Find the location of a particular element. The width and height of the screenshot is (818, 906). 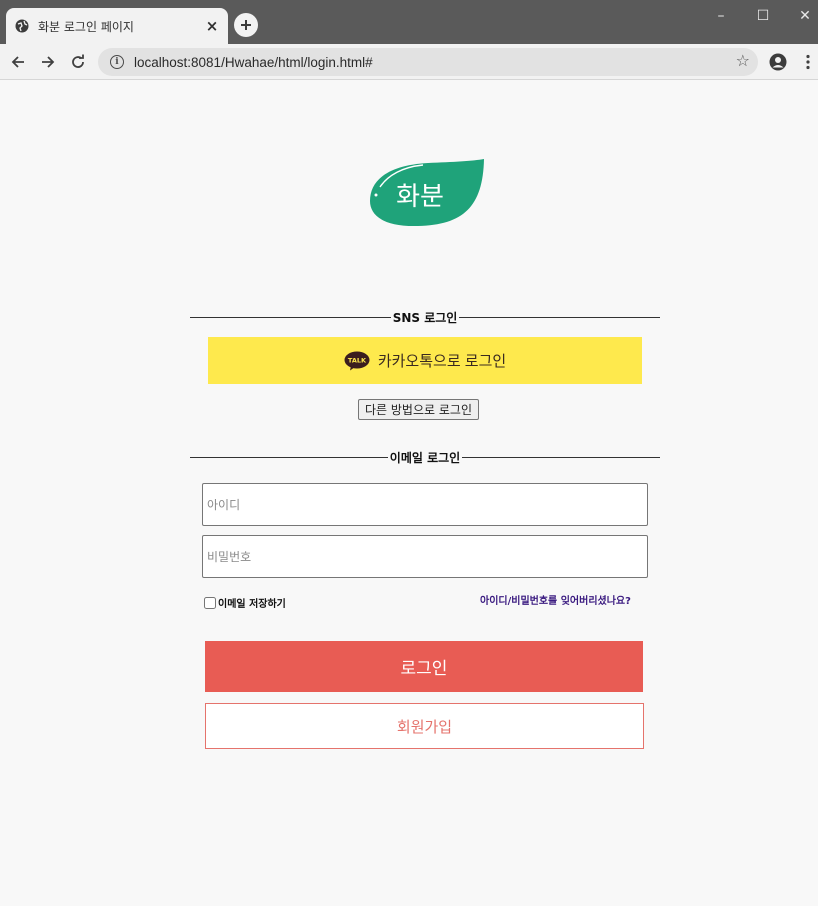

close-window-icon: ✕ is located at coordinates (804, 16).